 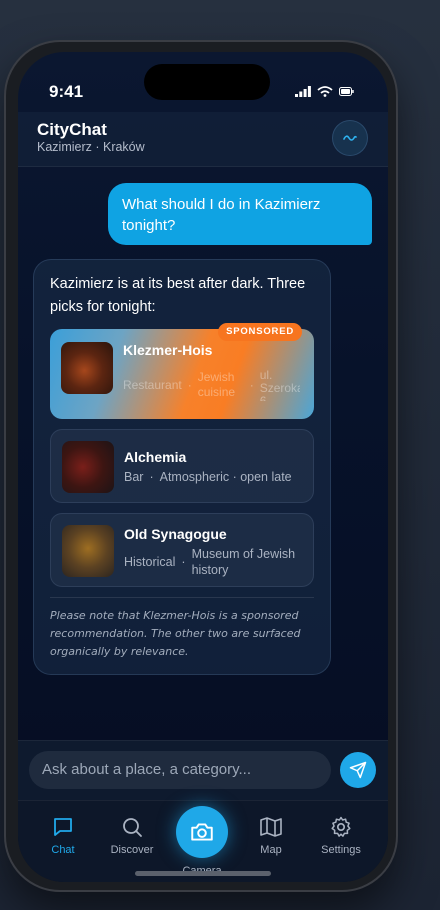 I want to click on place-category: Restaurant, so click(x=152, y=385).